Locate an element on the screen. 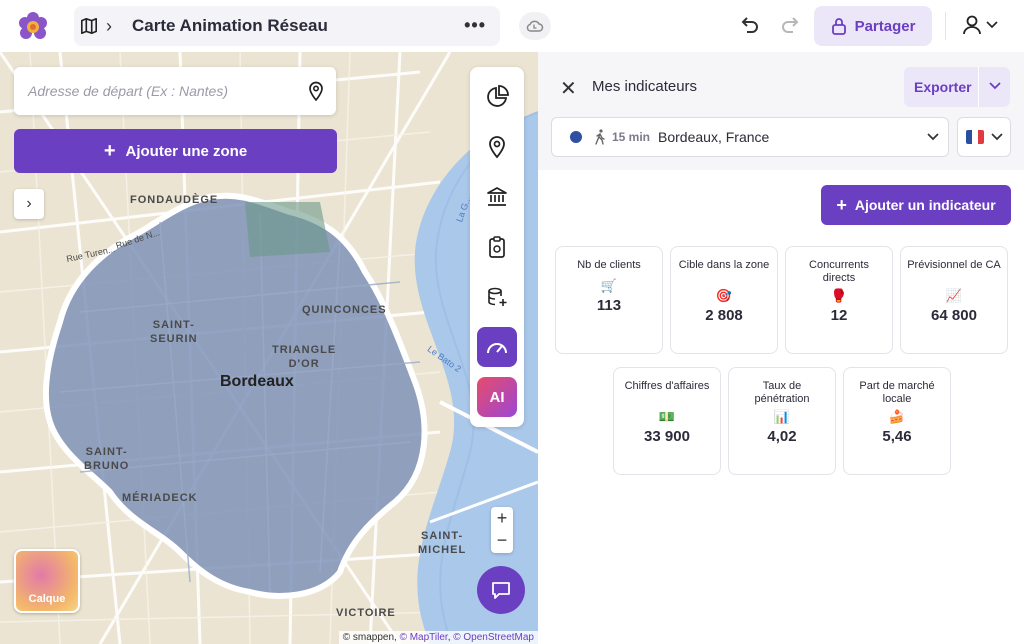  export-button: Exporter is located at coordinates (957, 87).